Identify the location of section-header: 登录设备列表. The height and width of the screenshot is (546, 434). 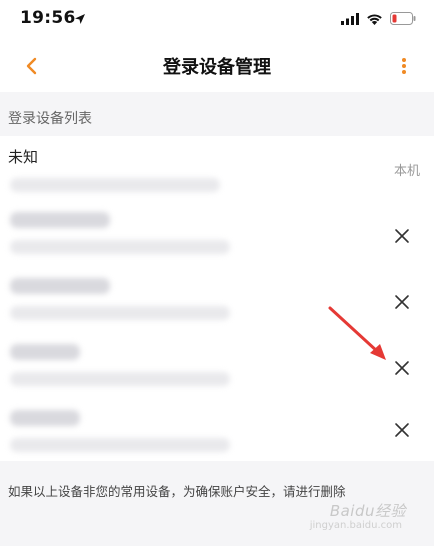
(50, 119).